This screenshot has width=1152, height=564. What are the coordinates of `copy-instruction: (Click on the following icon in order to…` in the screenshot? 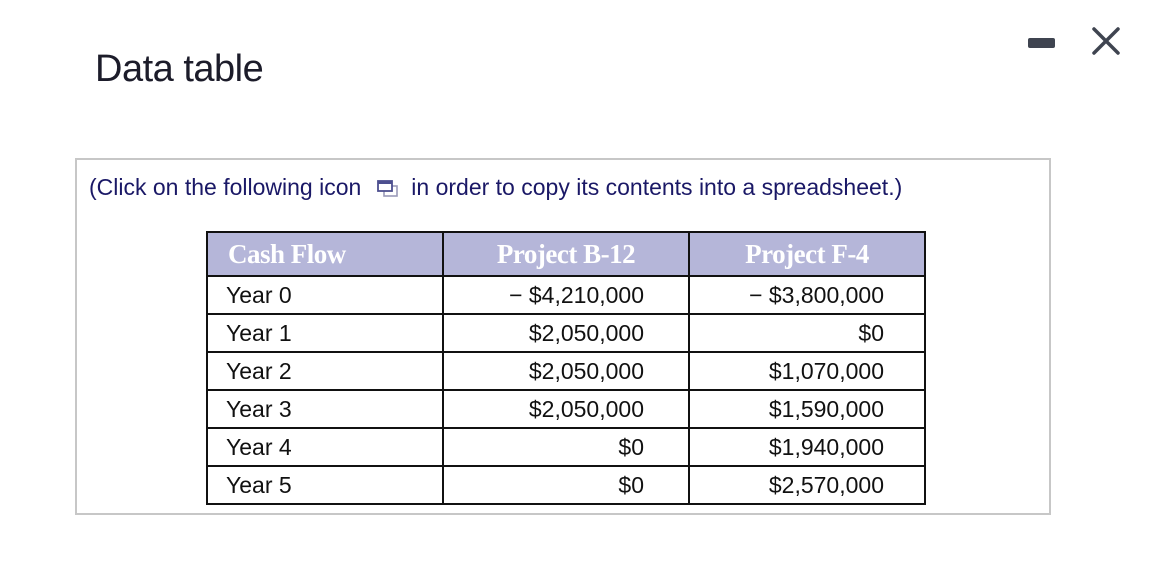 It's located at (495, 187).